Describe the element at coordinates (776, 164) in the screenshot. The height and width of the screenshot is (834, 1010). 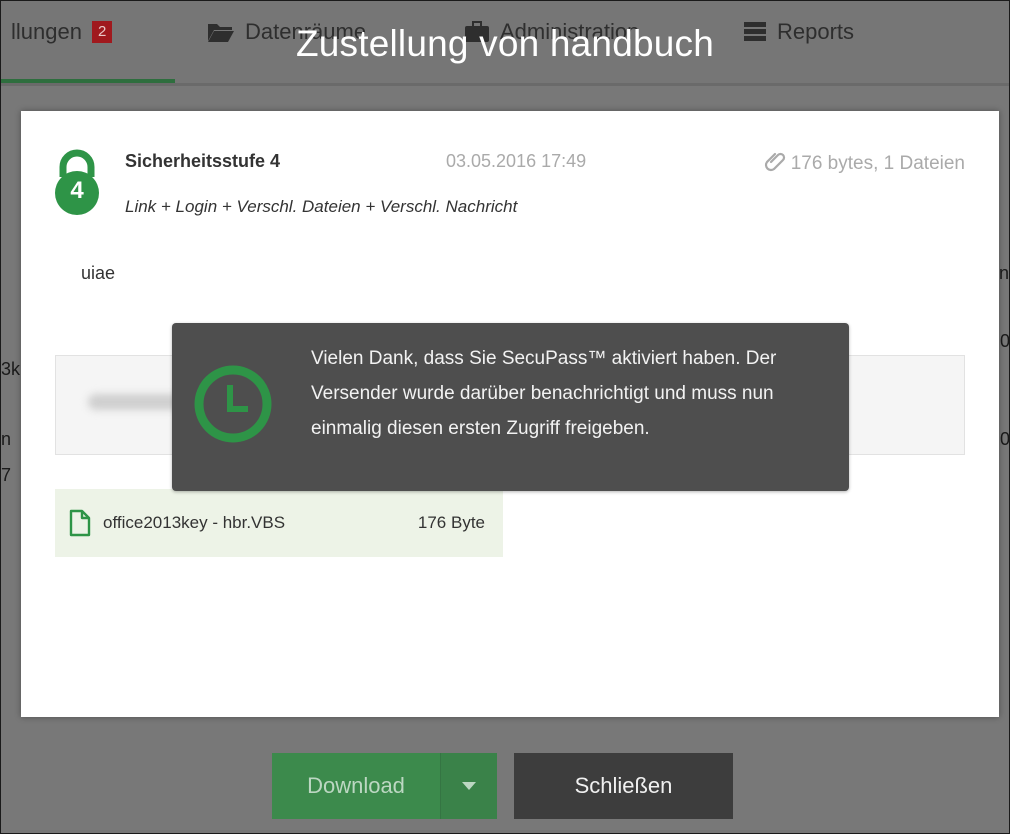
I see `paperclip-icon` at that location.